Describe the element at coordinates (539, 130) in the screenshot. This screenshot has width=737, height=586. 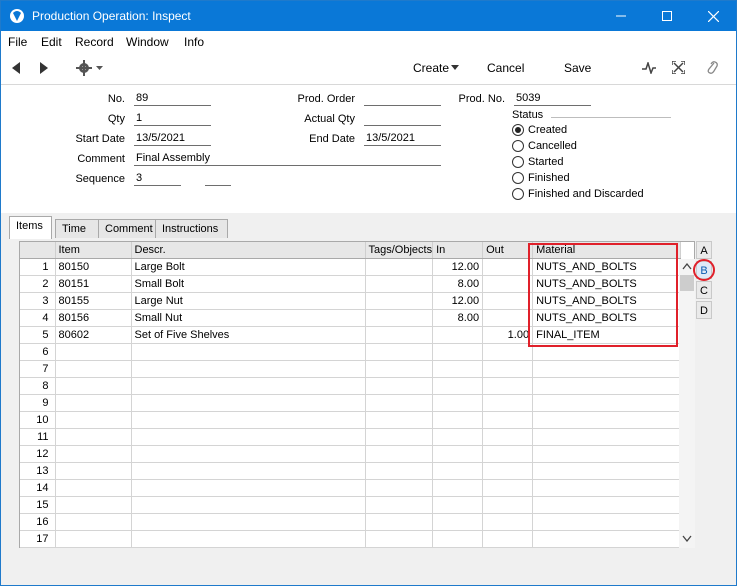
I see `status-created-radio: Created` at that location.